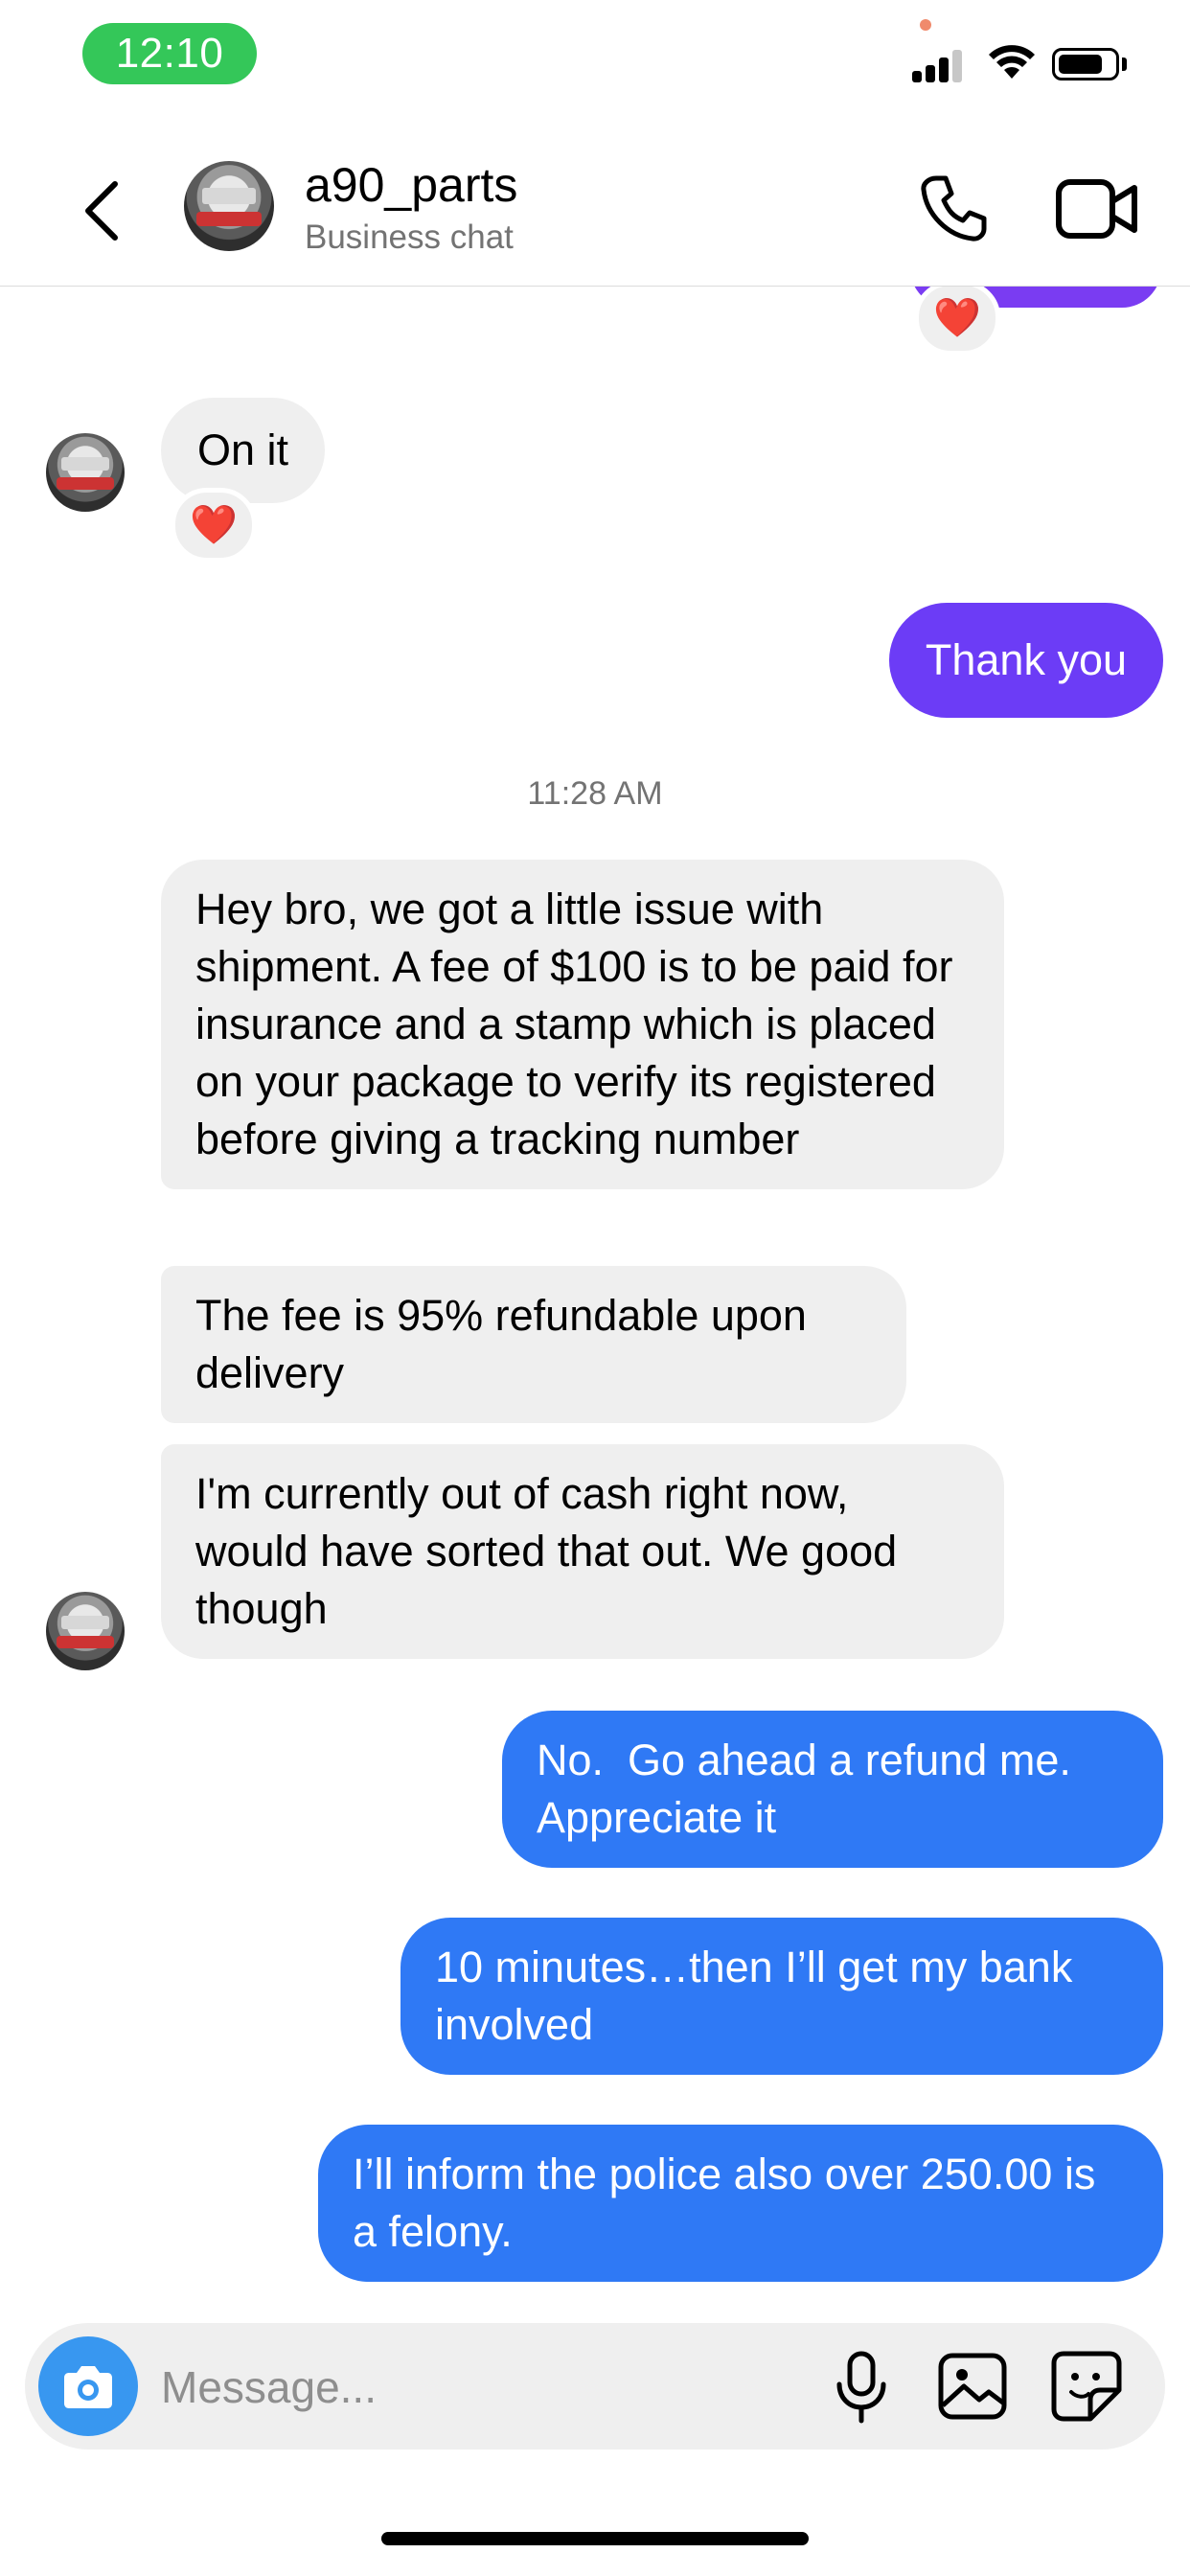  Describe the element at coordinates (411, 185) in the screenshot. I see `contact-name: a90_parts` at that location.